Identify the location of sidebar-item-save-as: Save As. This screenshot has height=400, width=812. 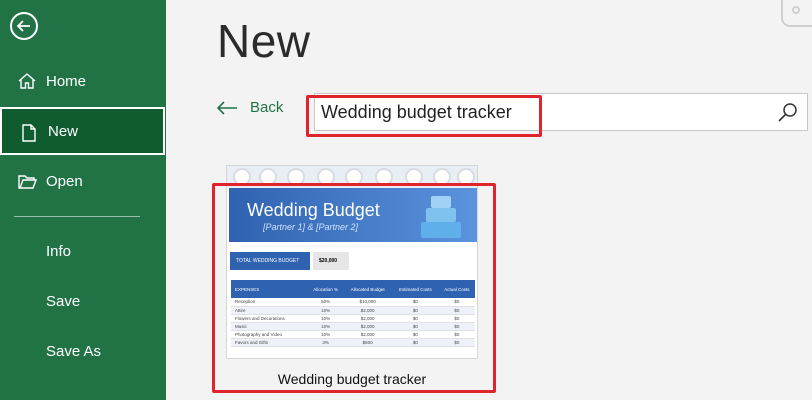
(83, 351).